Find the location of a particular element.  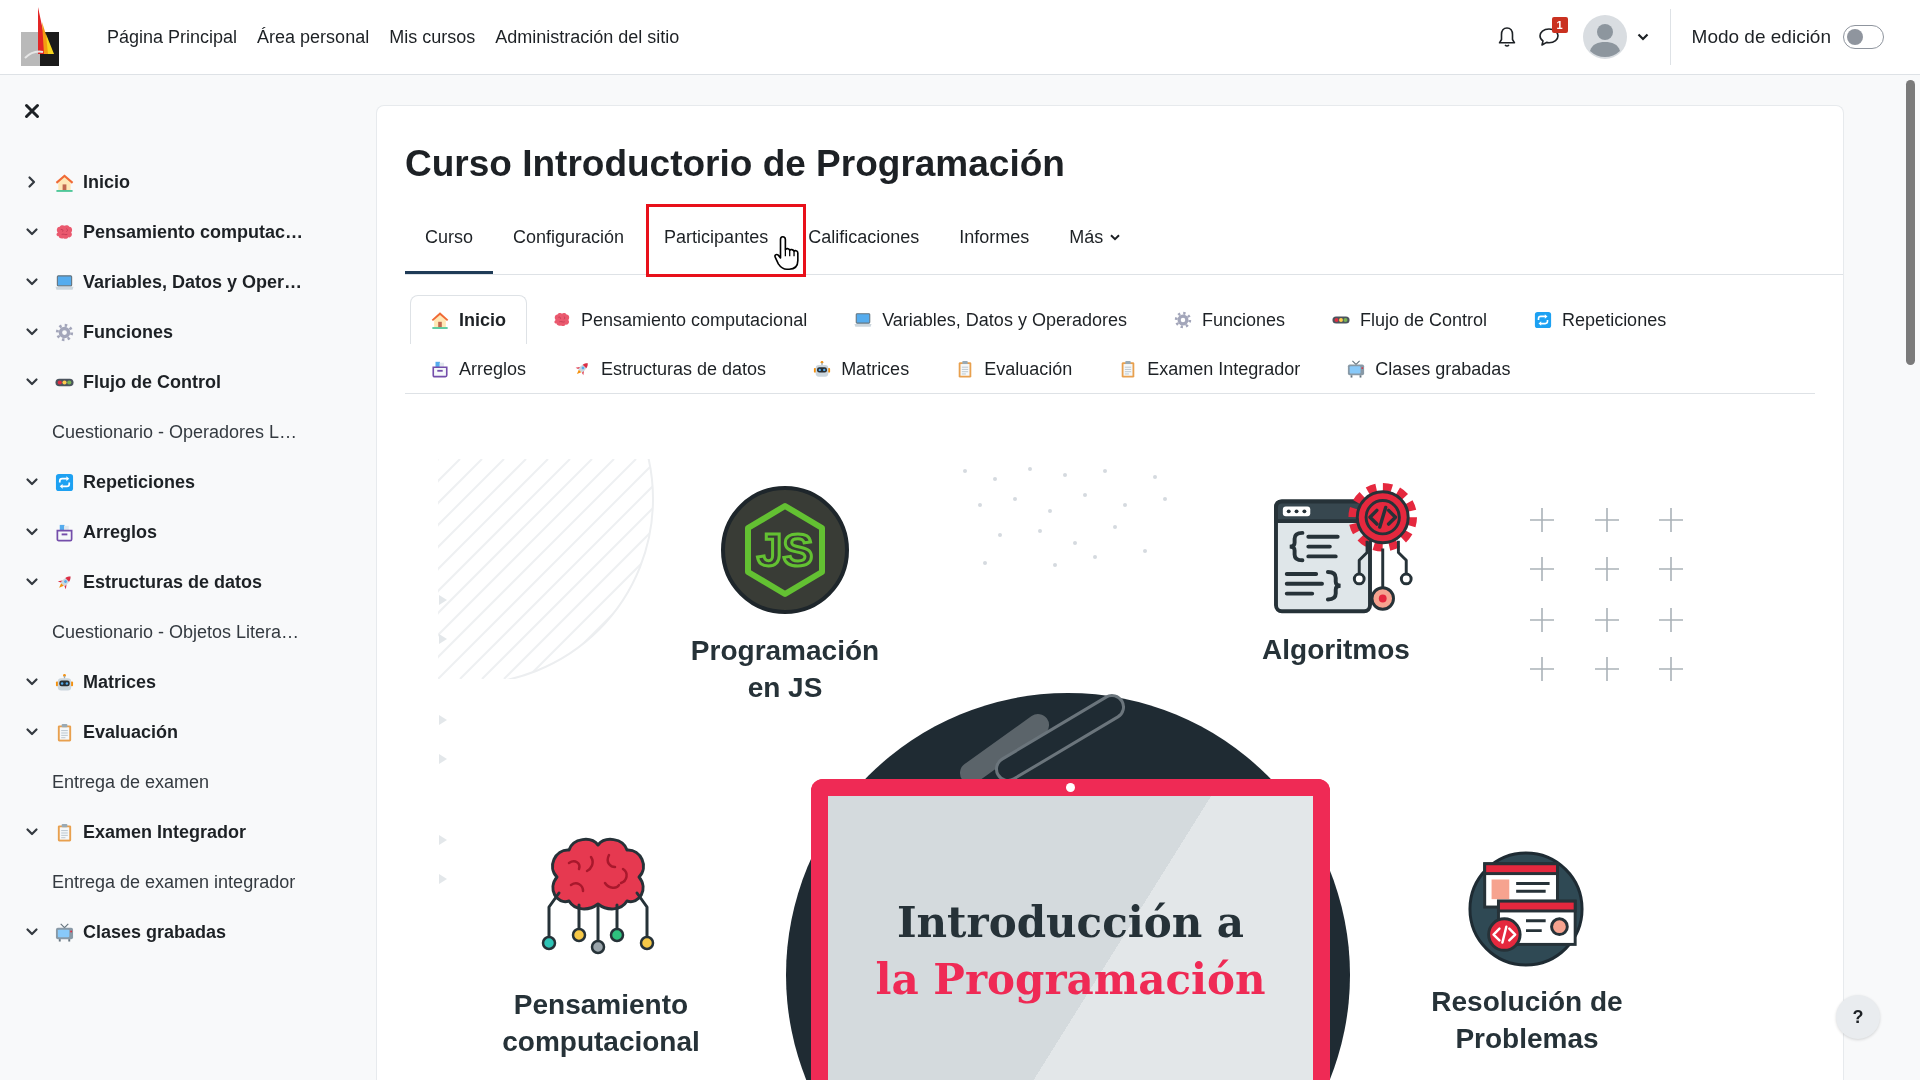

edit-mode-toggle is located at coordinates (1863, 37).